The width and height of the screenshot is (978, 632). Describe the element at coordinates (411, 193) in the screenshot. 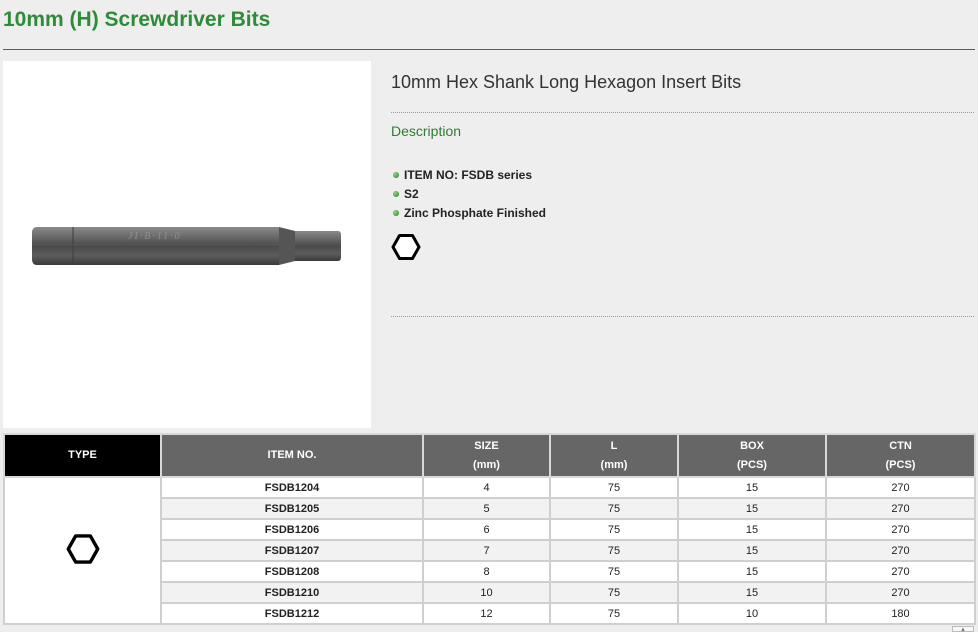

I see `feature-text: S2` at that location.